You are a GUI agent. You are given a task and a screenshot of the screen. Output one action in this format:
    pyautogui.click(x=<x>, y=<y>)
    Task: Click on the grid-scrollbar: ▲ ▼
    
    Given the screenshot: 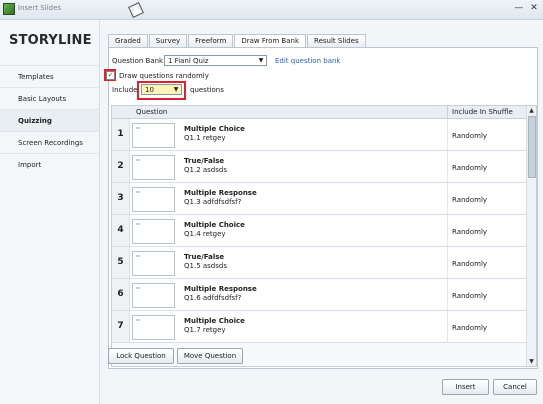 What is the action you would take?
    pyautogui.click(x=531, y=236)
    